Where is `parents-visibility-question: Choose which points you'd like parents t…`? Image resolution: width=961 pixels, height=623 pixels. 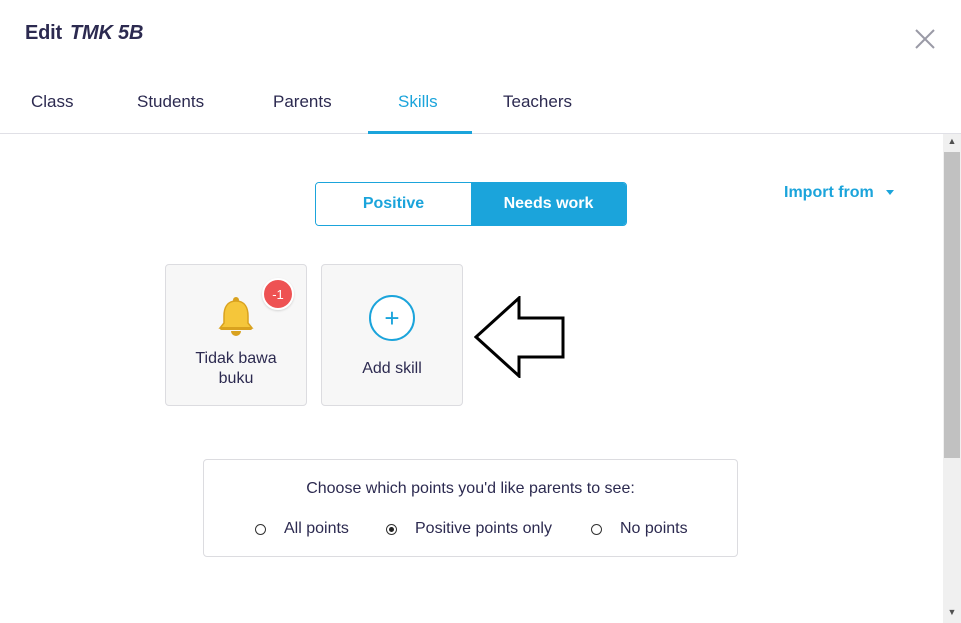 parents-visibility-question: Choose which points you'd like parents t… is located at coordinates (470, 488).